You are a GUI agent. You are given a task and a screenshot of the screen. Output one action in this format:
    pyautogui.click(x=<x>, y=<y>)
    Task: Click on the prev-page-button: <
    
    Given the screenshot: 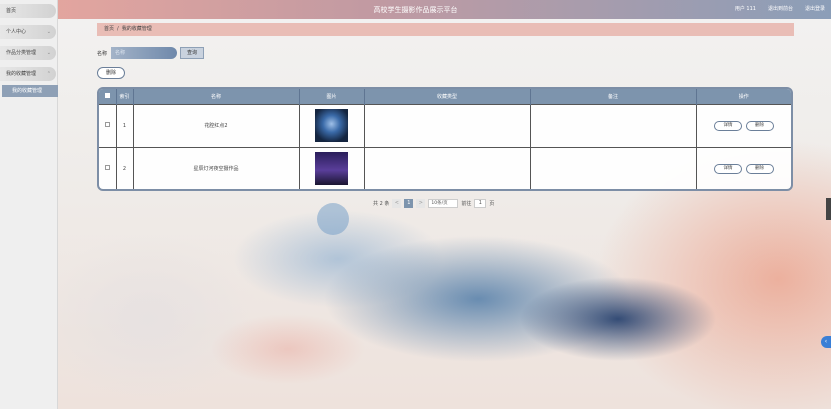 What is the action you would take?
    pyautogui.click(x=397, y=203)
    